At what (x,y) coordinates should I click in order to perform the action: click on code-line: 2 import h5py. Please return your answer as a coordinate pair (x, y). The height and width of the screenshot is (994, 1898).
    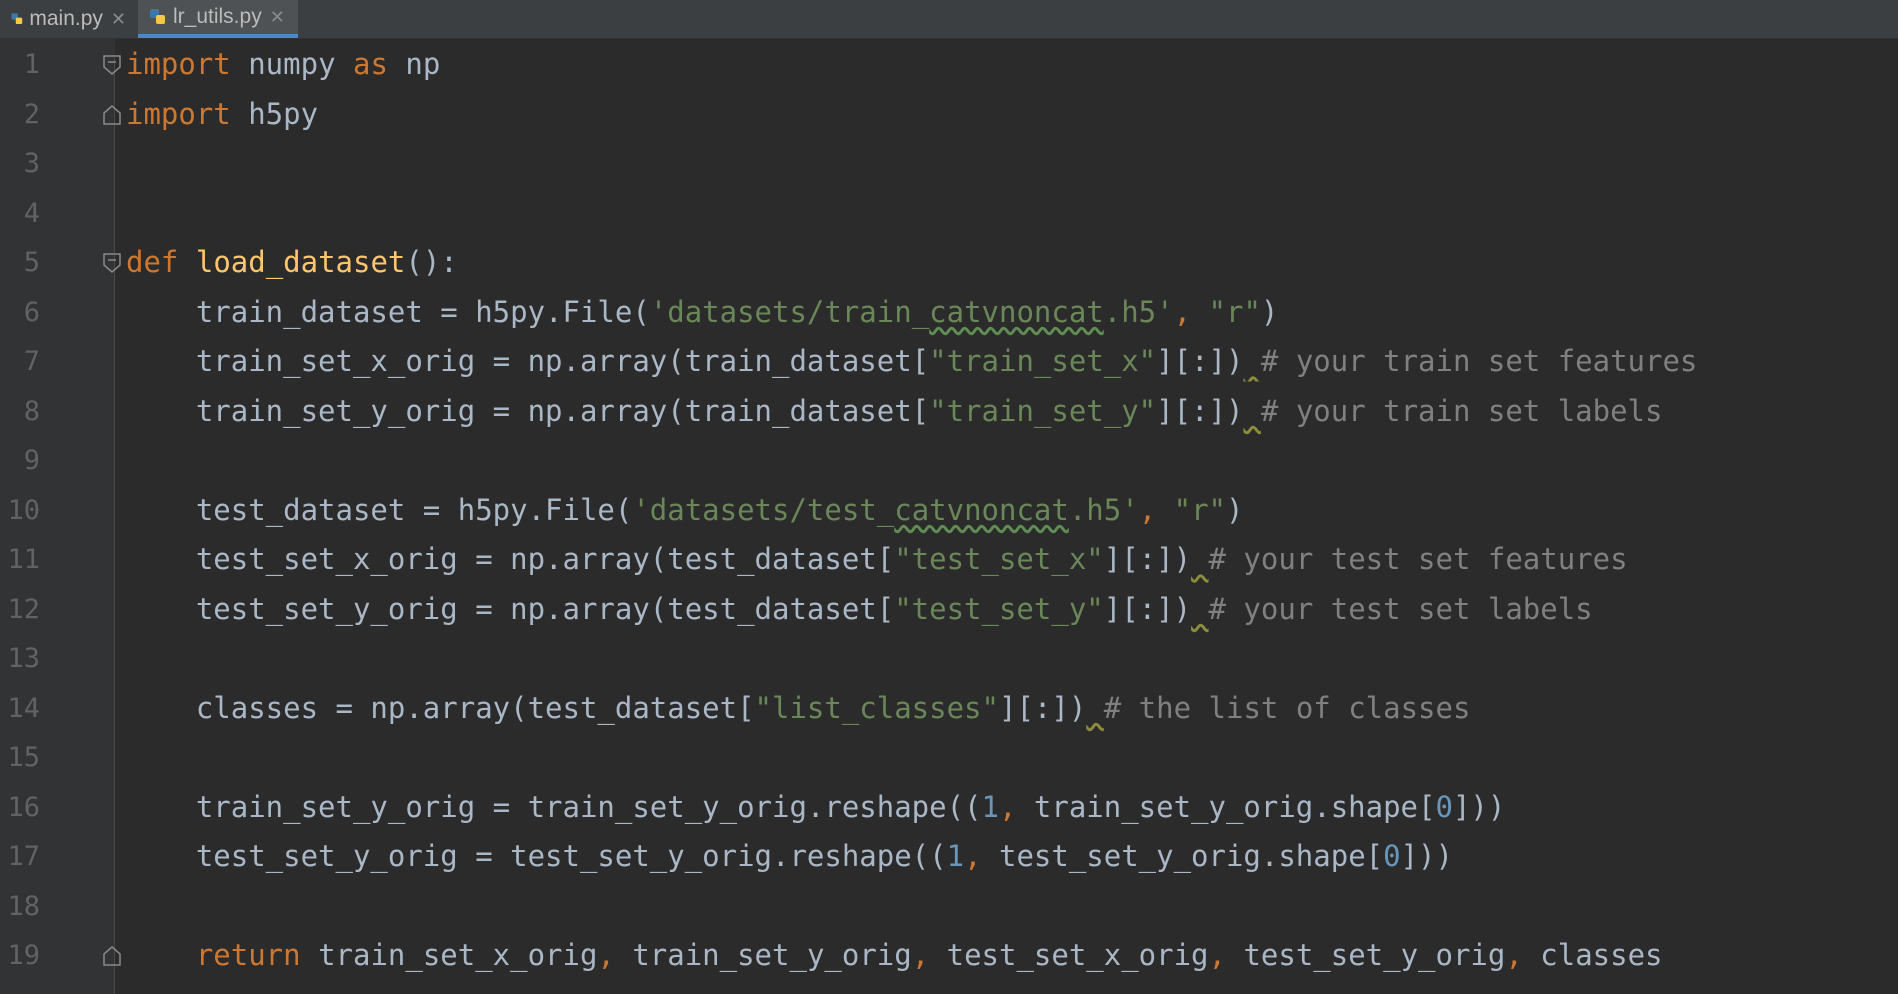
    Looking at the image, I should click on (949, 115).